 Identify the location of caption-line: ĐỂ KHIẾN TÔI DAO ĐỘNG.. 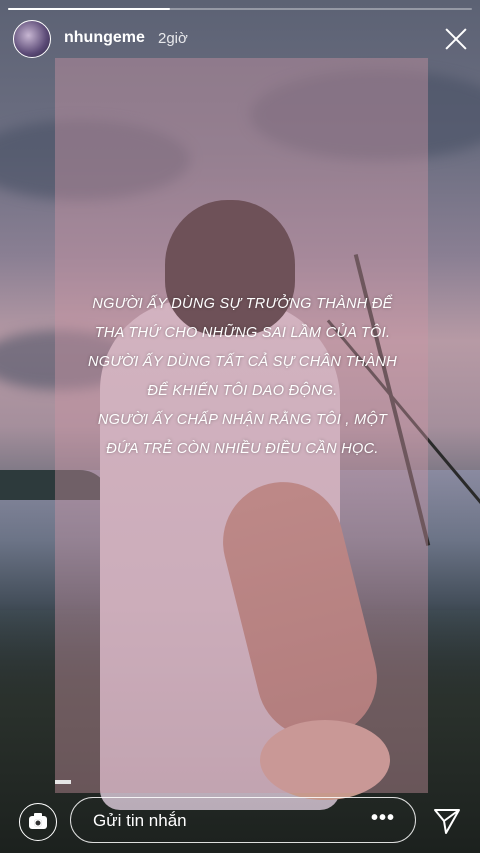
(242, 391).